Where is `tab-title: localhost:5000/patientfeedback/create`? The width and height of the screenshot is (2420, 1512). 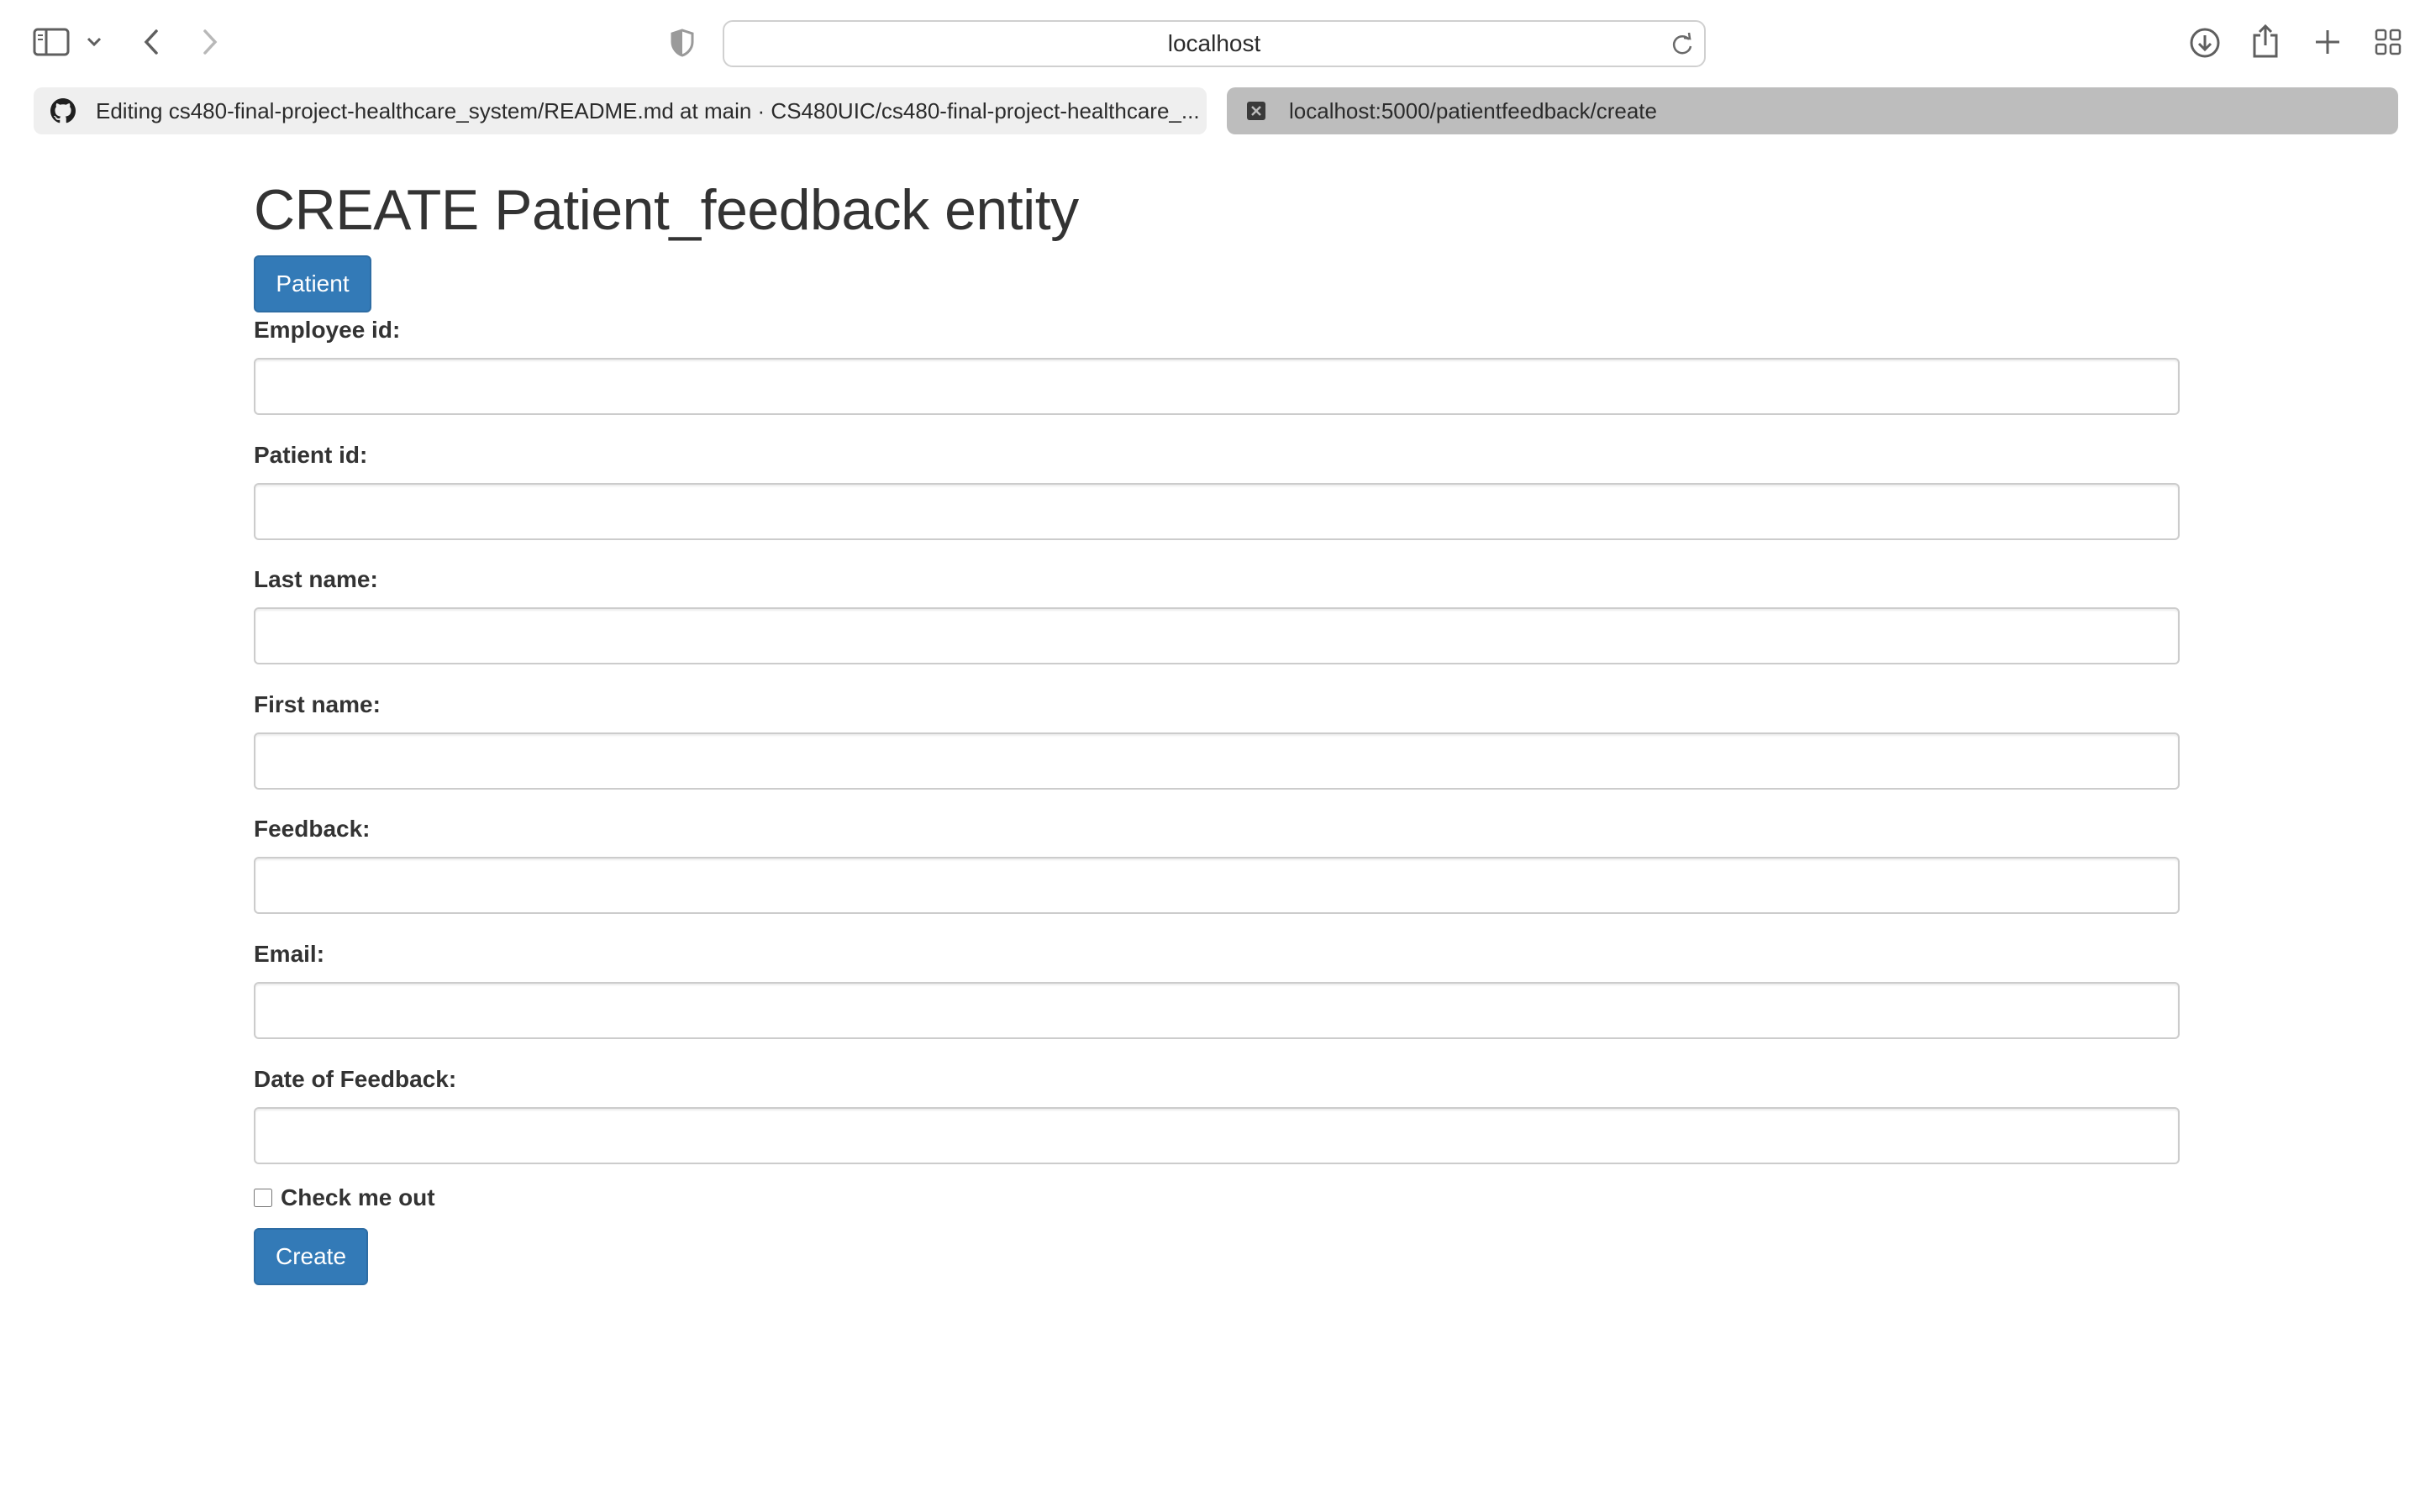
tab-title: localhost:5000/patientfeedback/create is located at coordinates (1473, 110).